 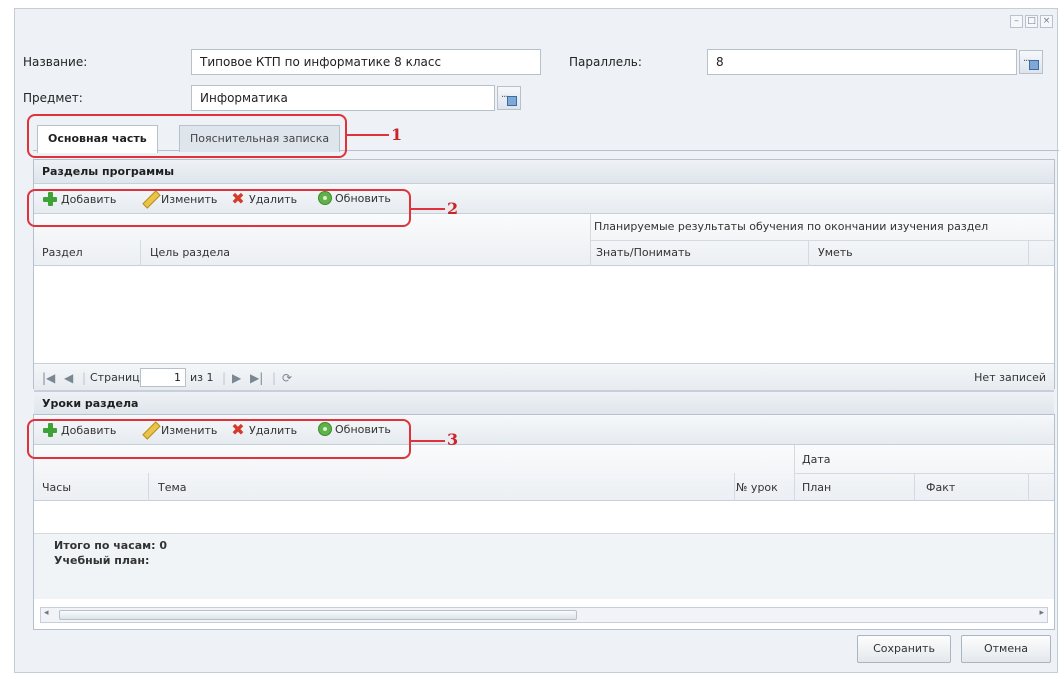 I want to click on subject-field: Информатика, so click(x=343, y=98).